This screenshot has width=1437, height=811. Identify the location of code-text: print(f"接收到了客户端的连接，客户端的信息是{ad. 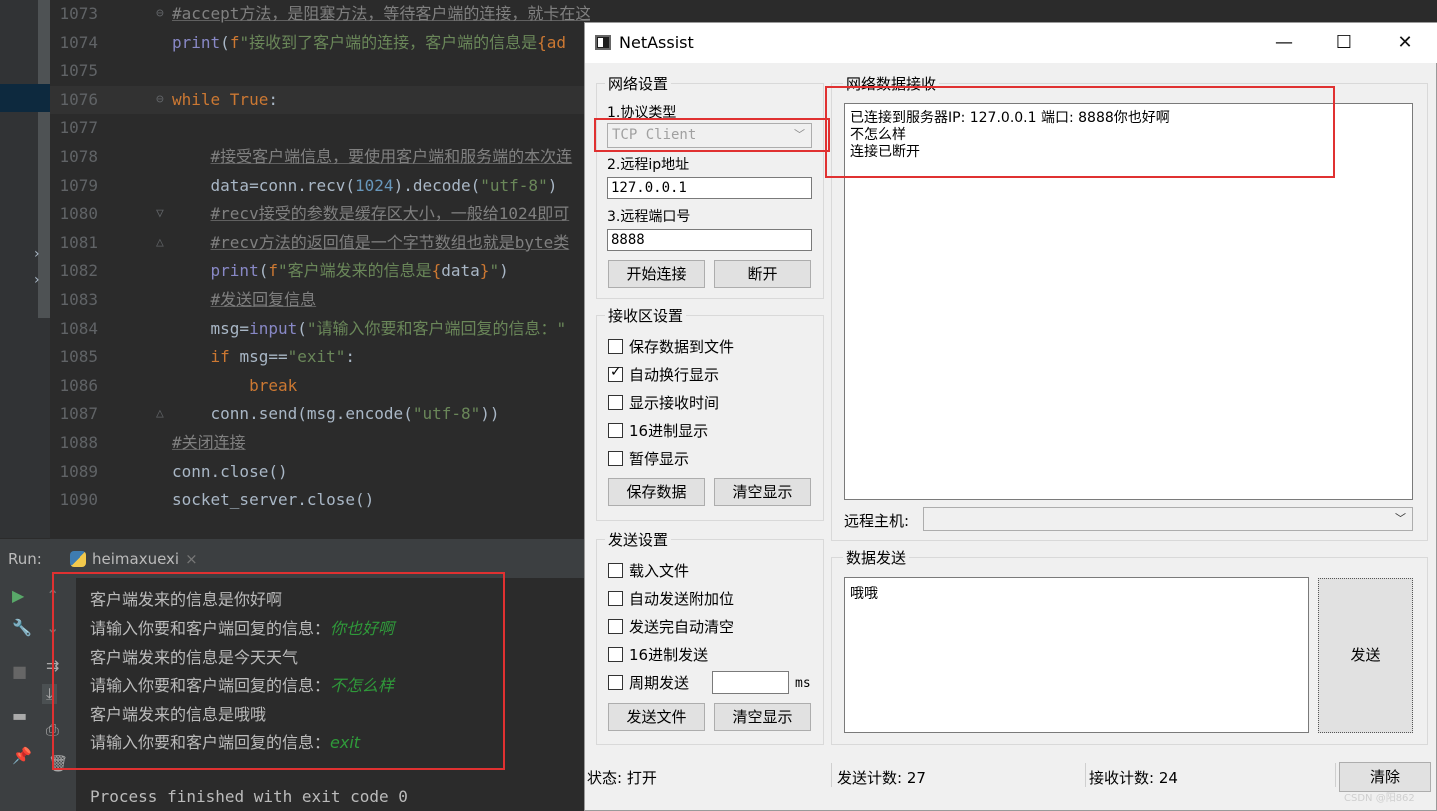
(369, 43).